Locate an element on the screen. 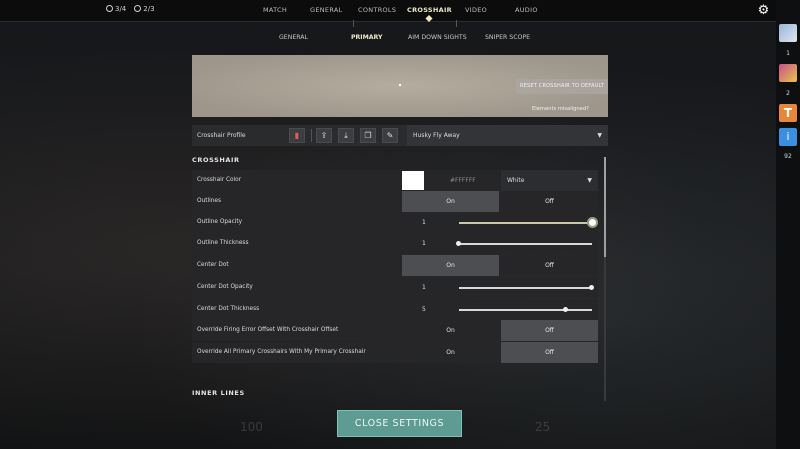 The image size is (800, 449). trash-icon: ▮ is located at coordinates (297, 135).